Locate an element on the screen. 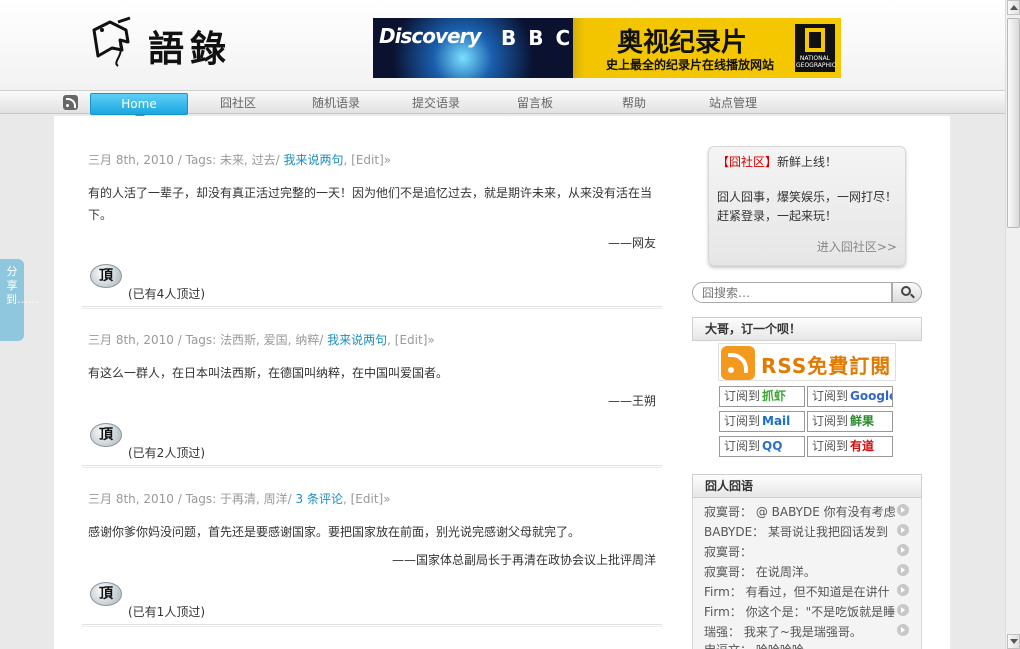  enter-community-link: 进入囧社区>> is located at coordinates (857, 246).